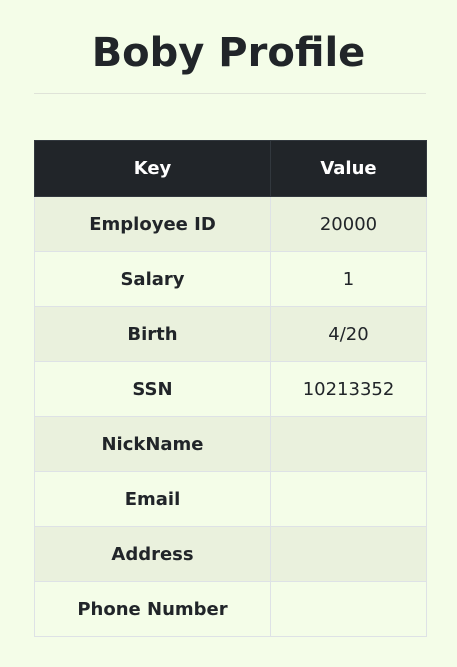 The image size is (457, 667). I want to click on table-header: Key Value, so click(230, 168).